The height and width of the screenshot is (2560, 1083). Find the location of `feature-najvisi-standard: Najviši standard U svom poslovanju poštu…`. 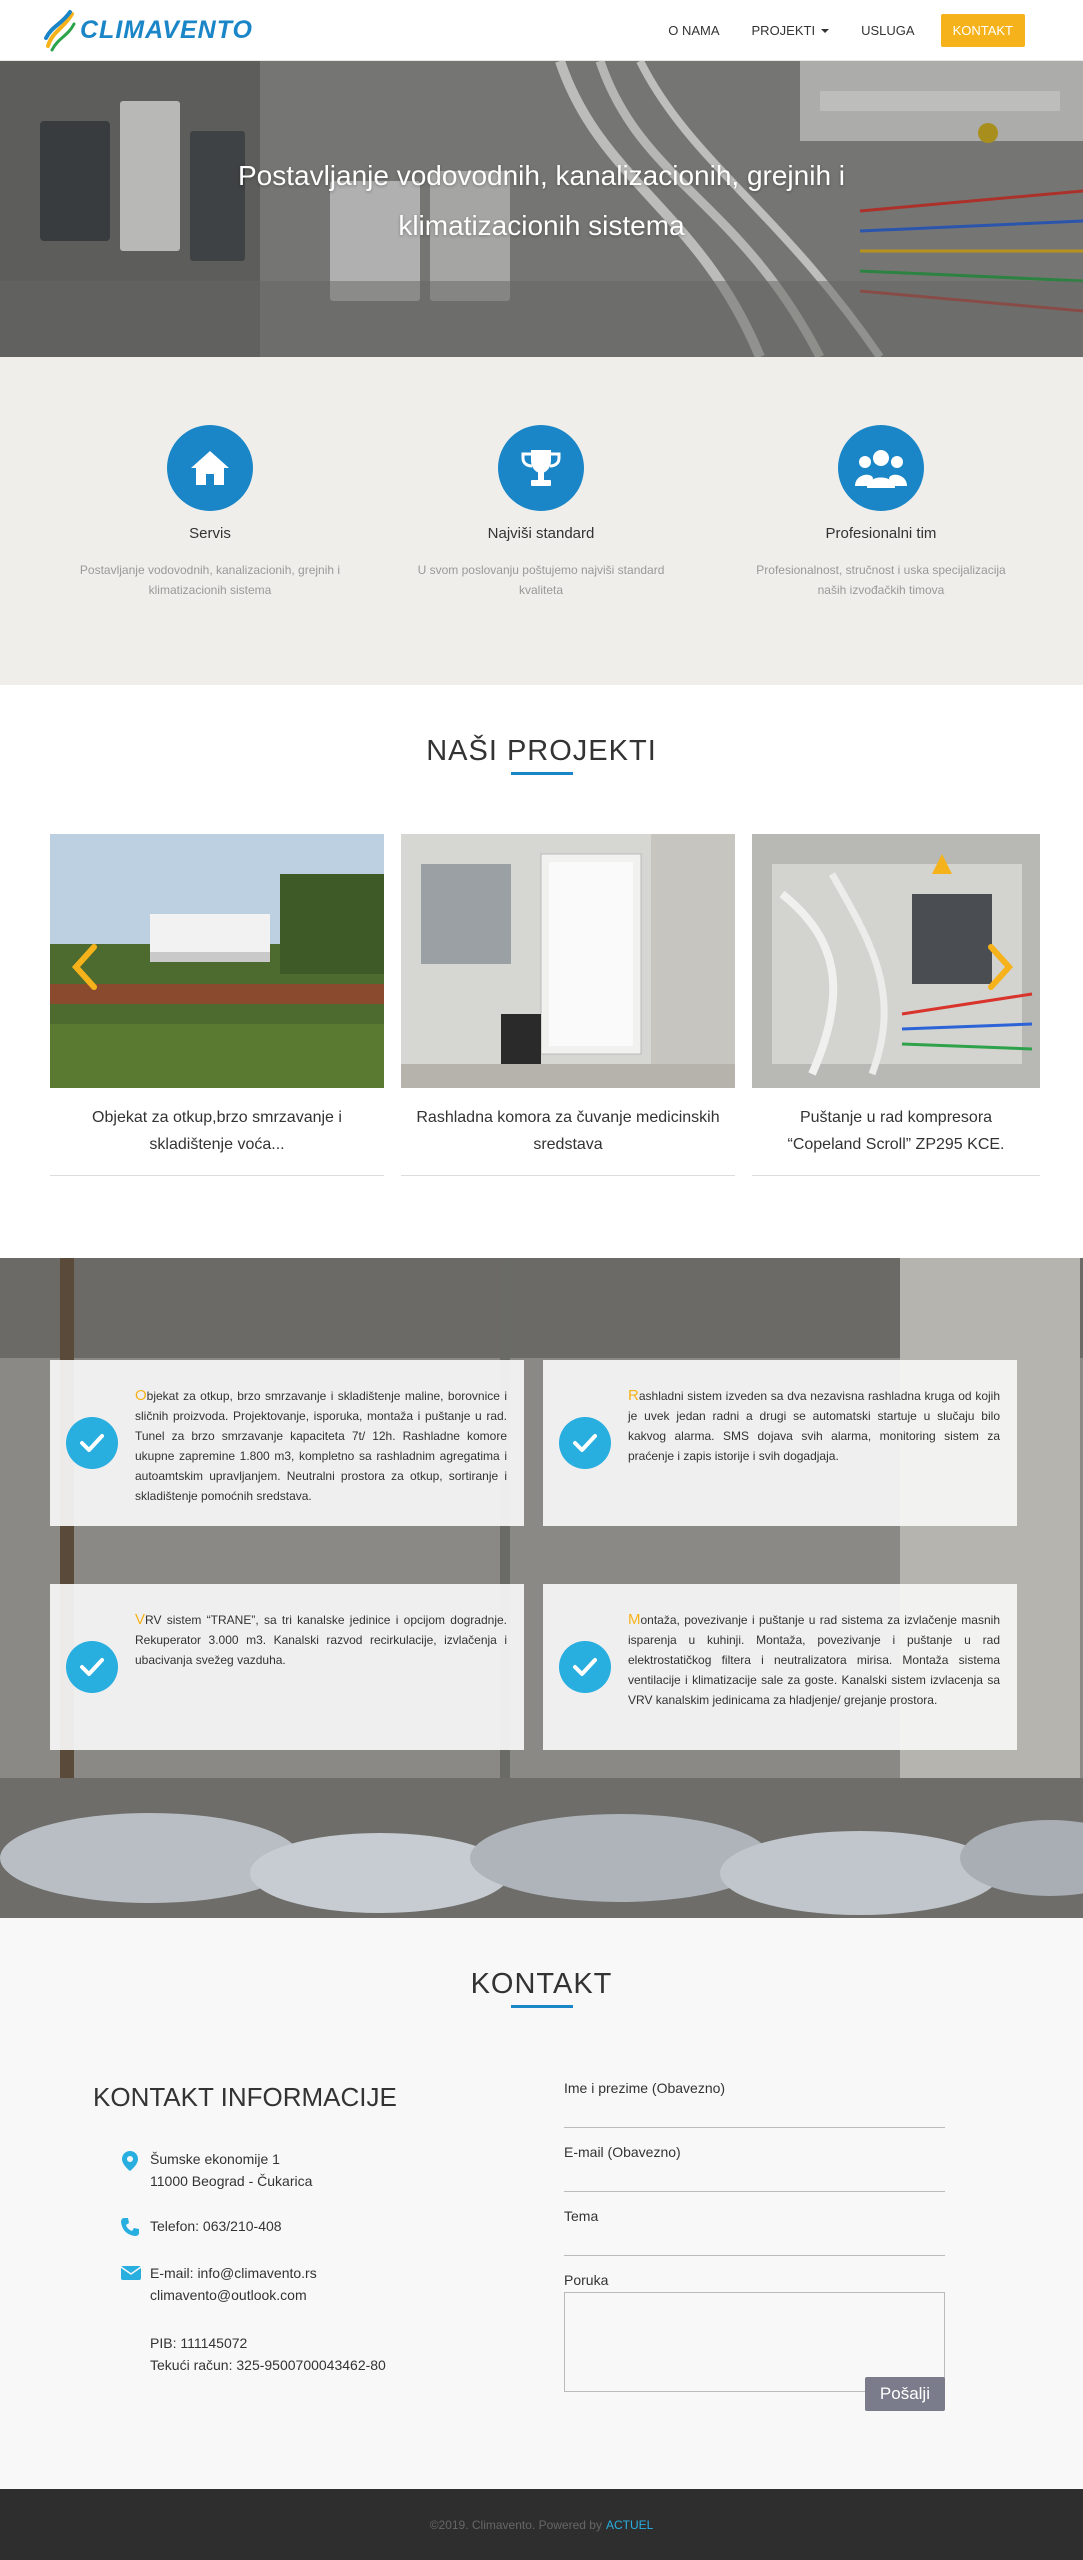

feature-najvisi-standard: Najviši standard U svom poslovanju poštu… is located at coordinates (541, 512).